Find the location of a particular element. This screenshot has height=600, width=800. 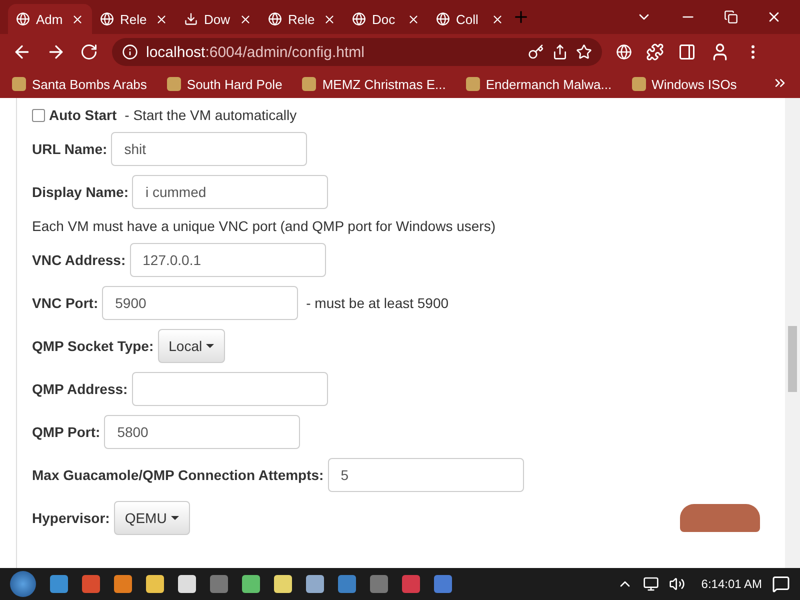

input-field: i cummed is located at coordinates (230, 192).